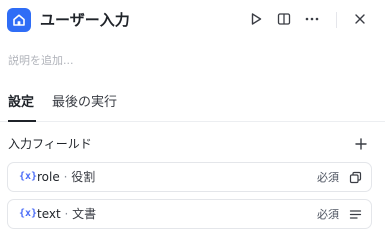  What do you see at coordinates (84, 103) in the screenshot?
I see `tab-last-run: 最後の実行` at bounding box center [84, 103].